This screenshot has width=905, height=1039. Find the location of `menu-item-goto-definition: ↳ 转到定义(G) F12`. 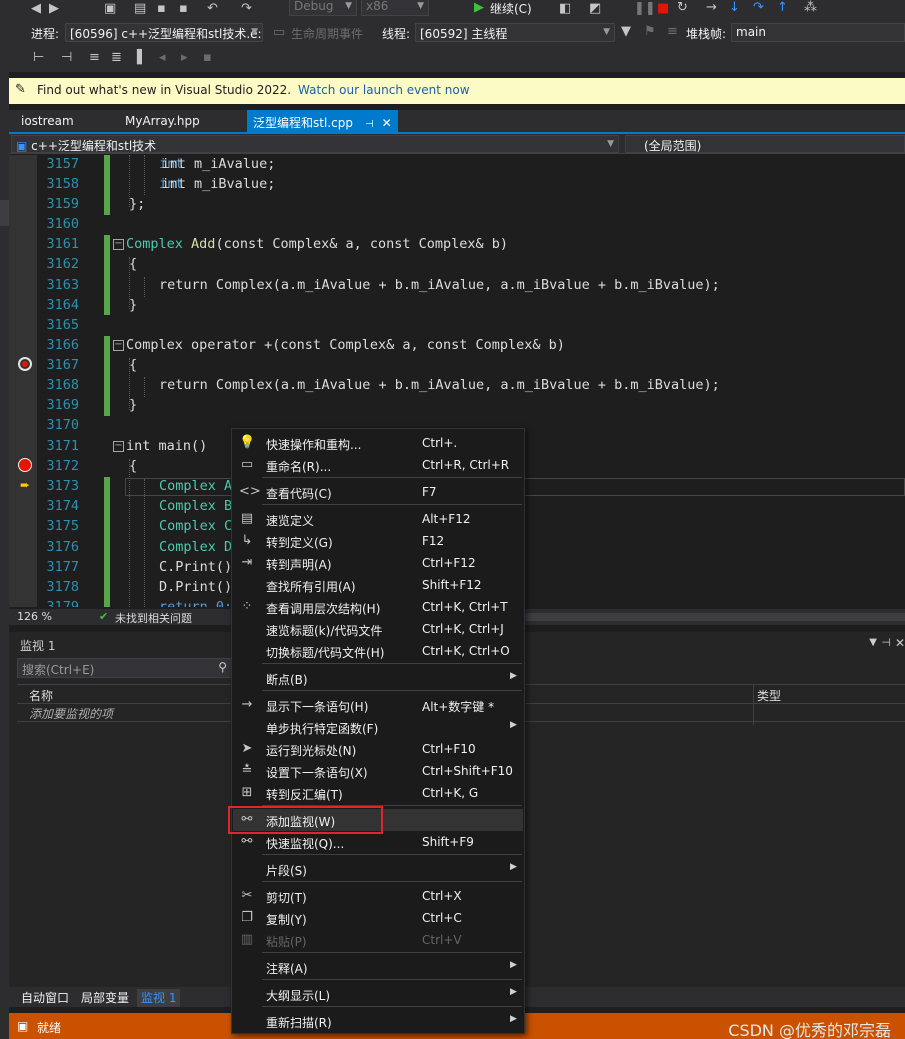

menu-item-goto-definition: ↳ 转到定义(G) F12 is located at coordinates (378, 541).